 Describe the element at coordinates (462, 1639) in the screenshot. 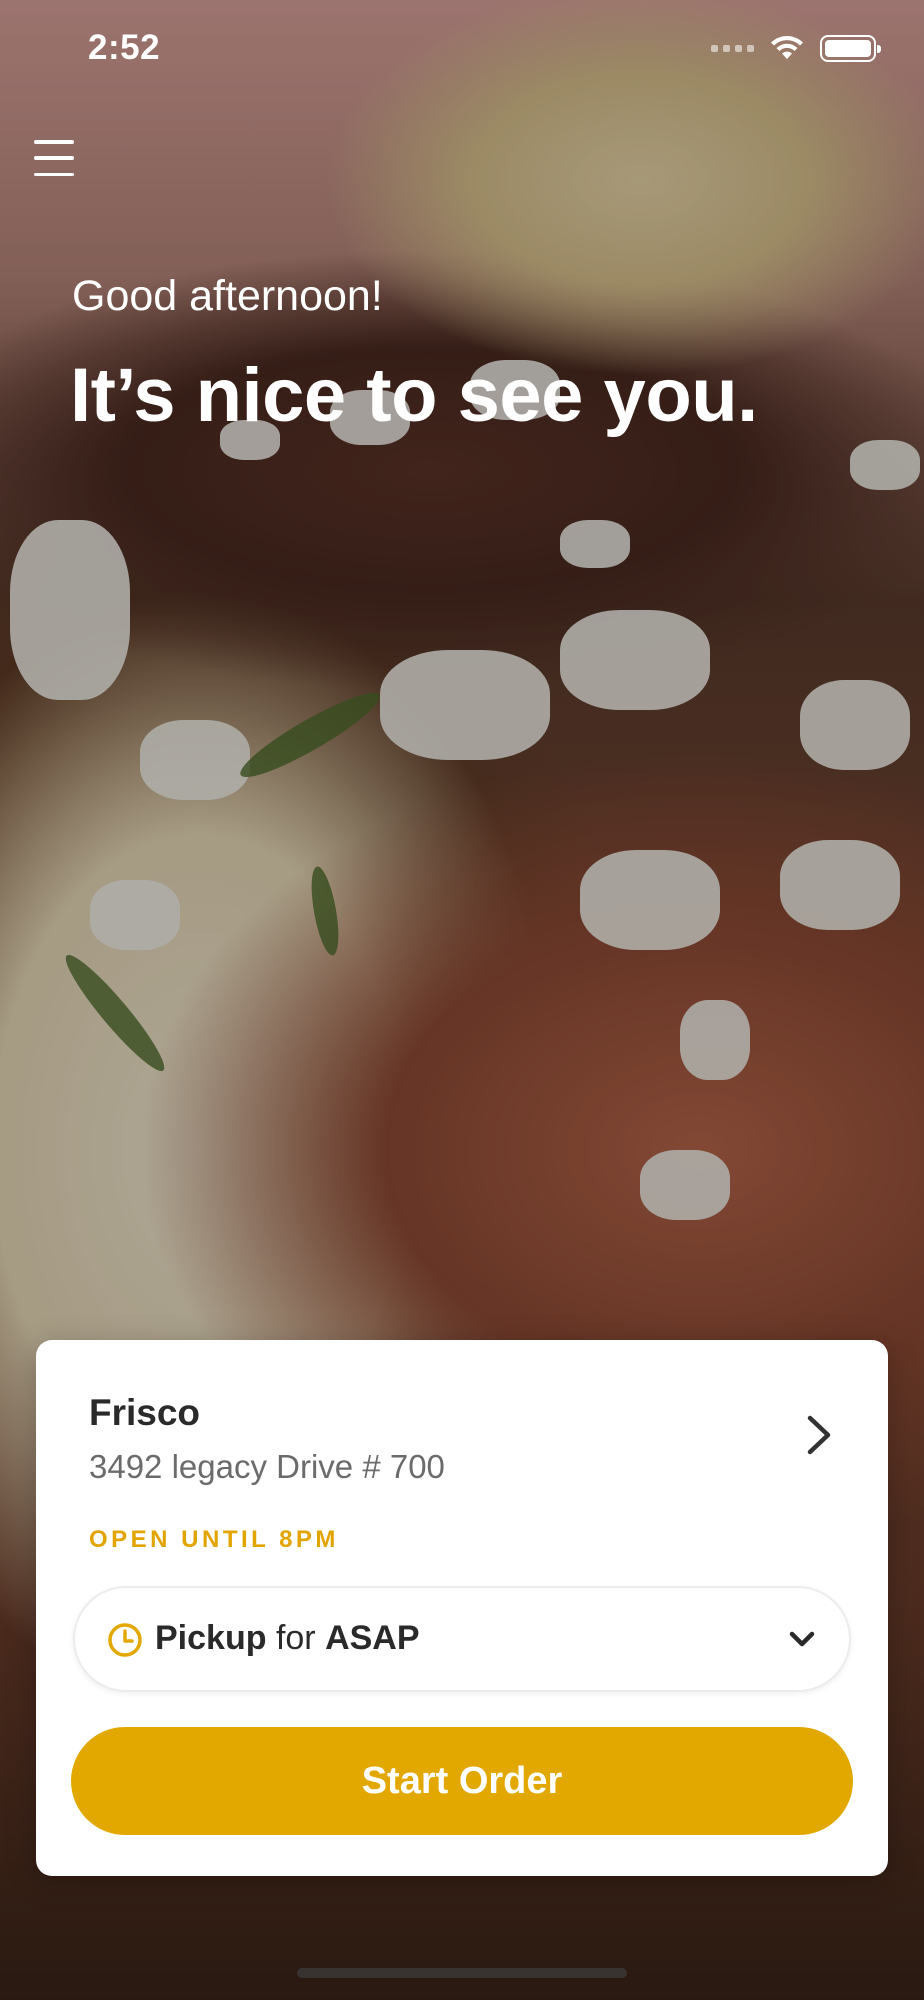

I see `order-mode-dropdown: Pickup for ASAP` at that location.